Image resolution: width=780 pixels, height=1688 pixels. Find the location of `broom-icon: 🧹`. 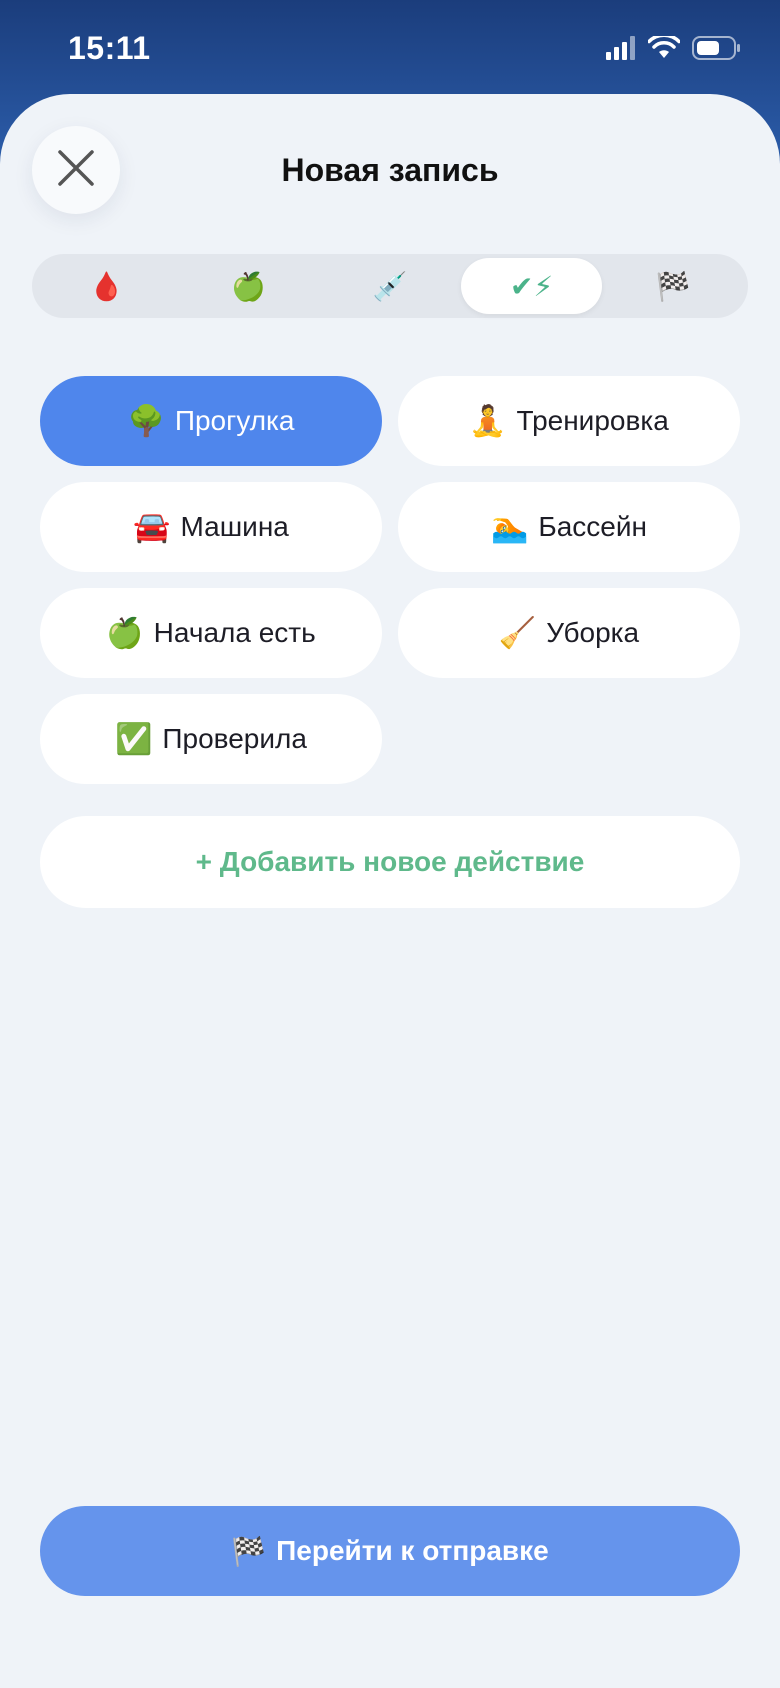

broom-icon: 🧹 is located at coordinates (517, 633).